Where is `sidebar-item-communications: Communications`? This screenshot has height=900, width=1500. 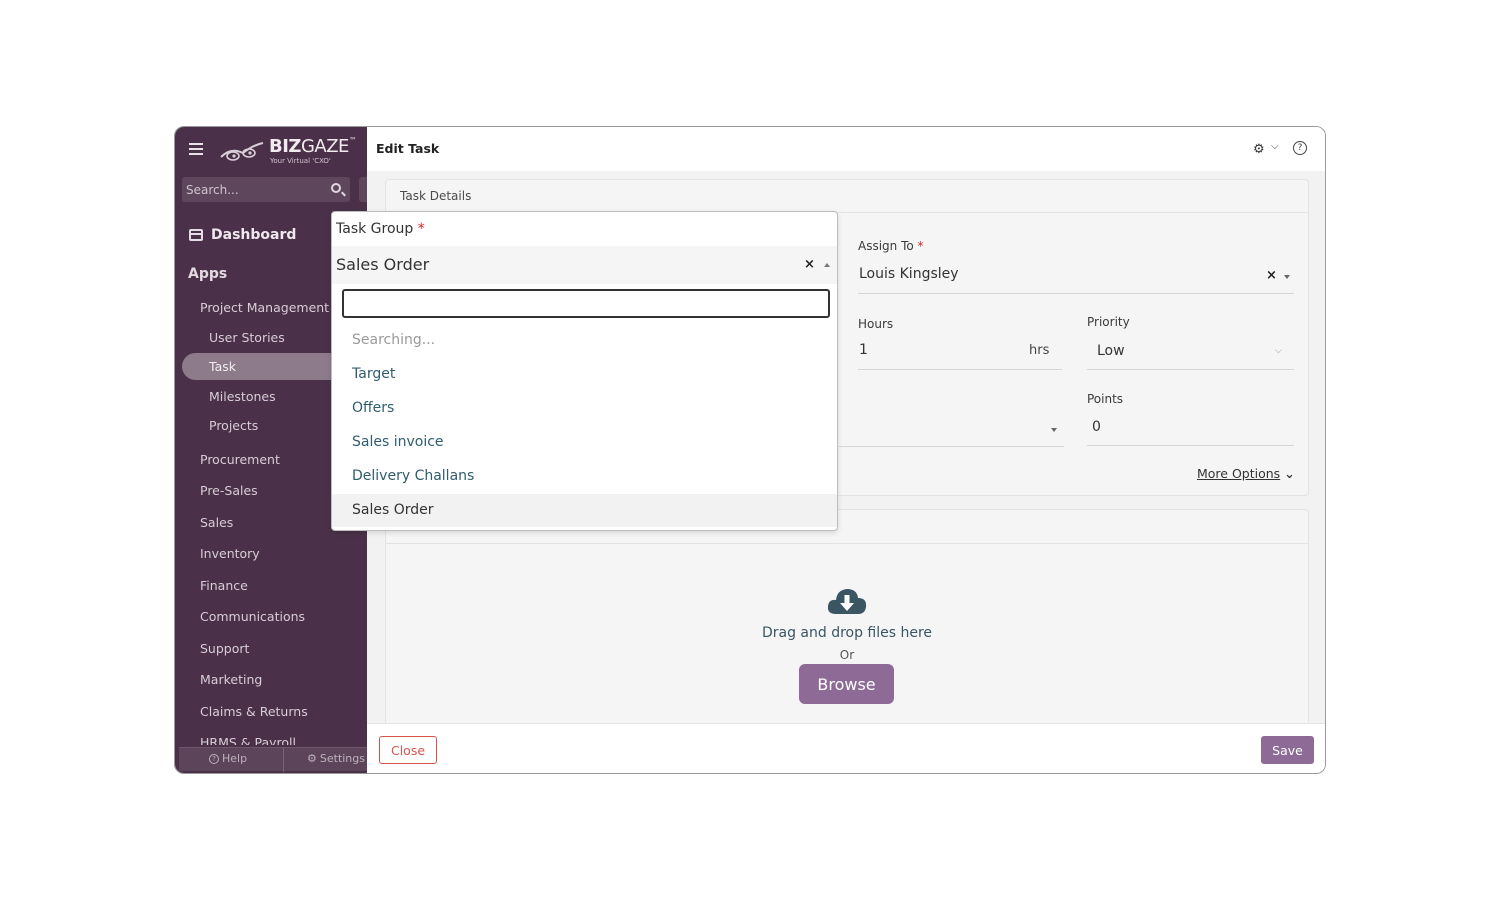
sidebar-item-communications: Communications is located at coordinates (252, 616).